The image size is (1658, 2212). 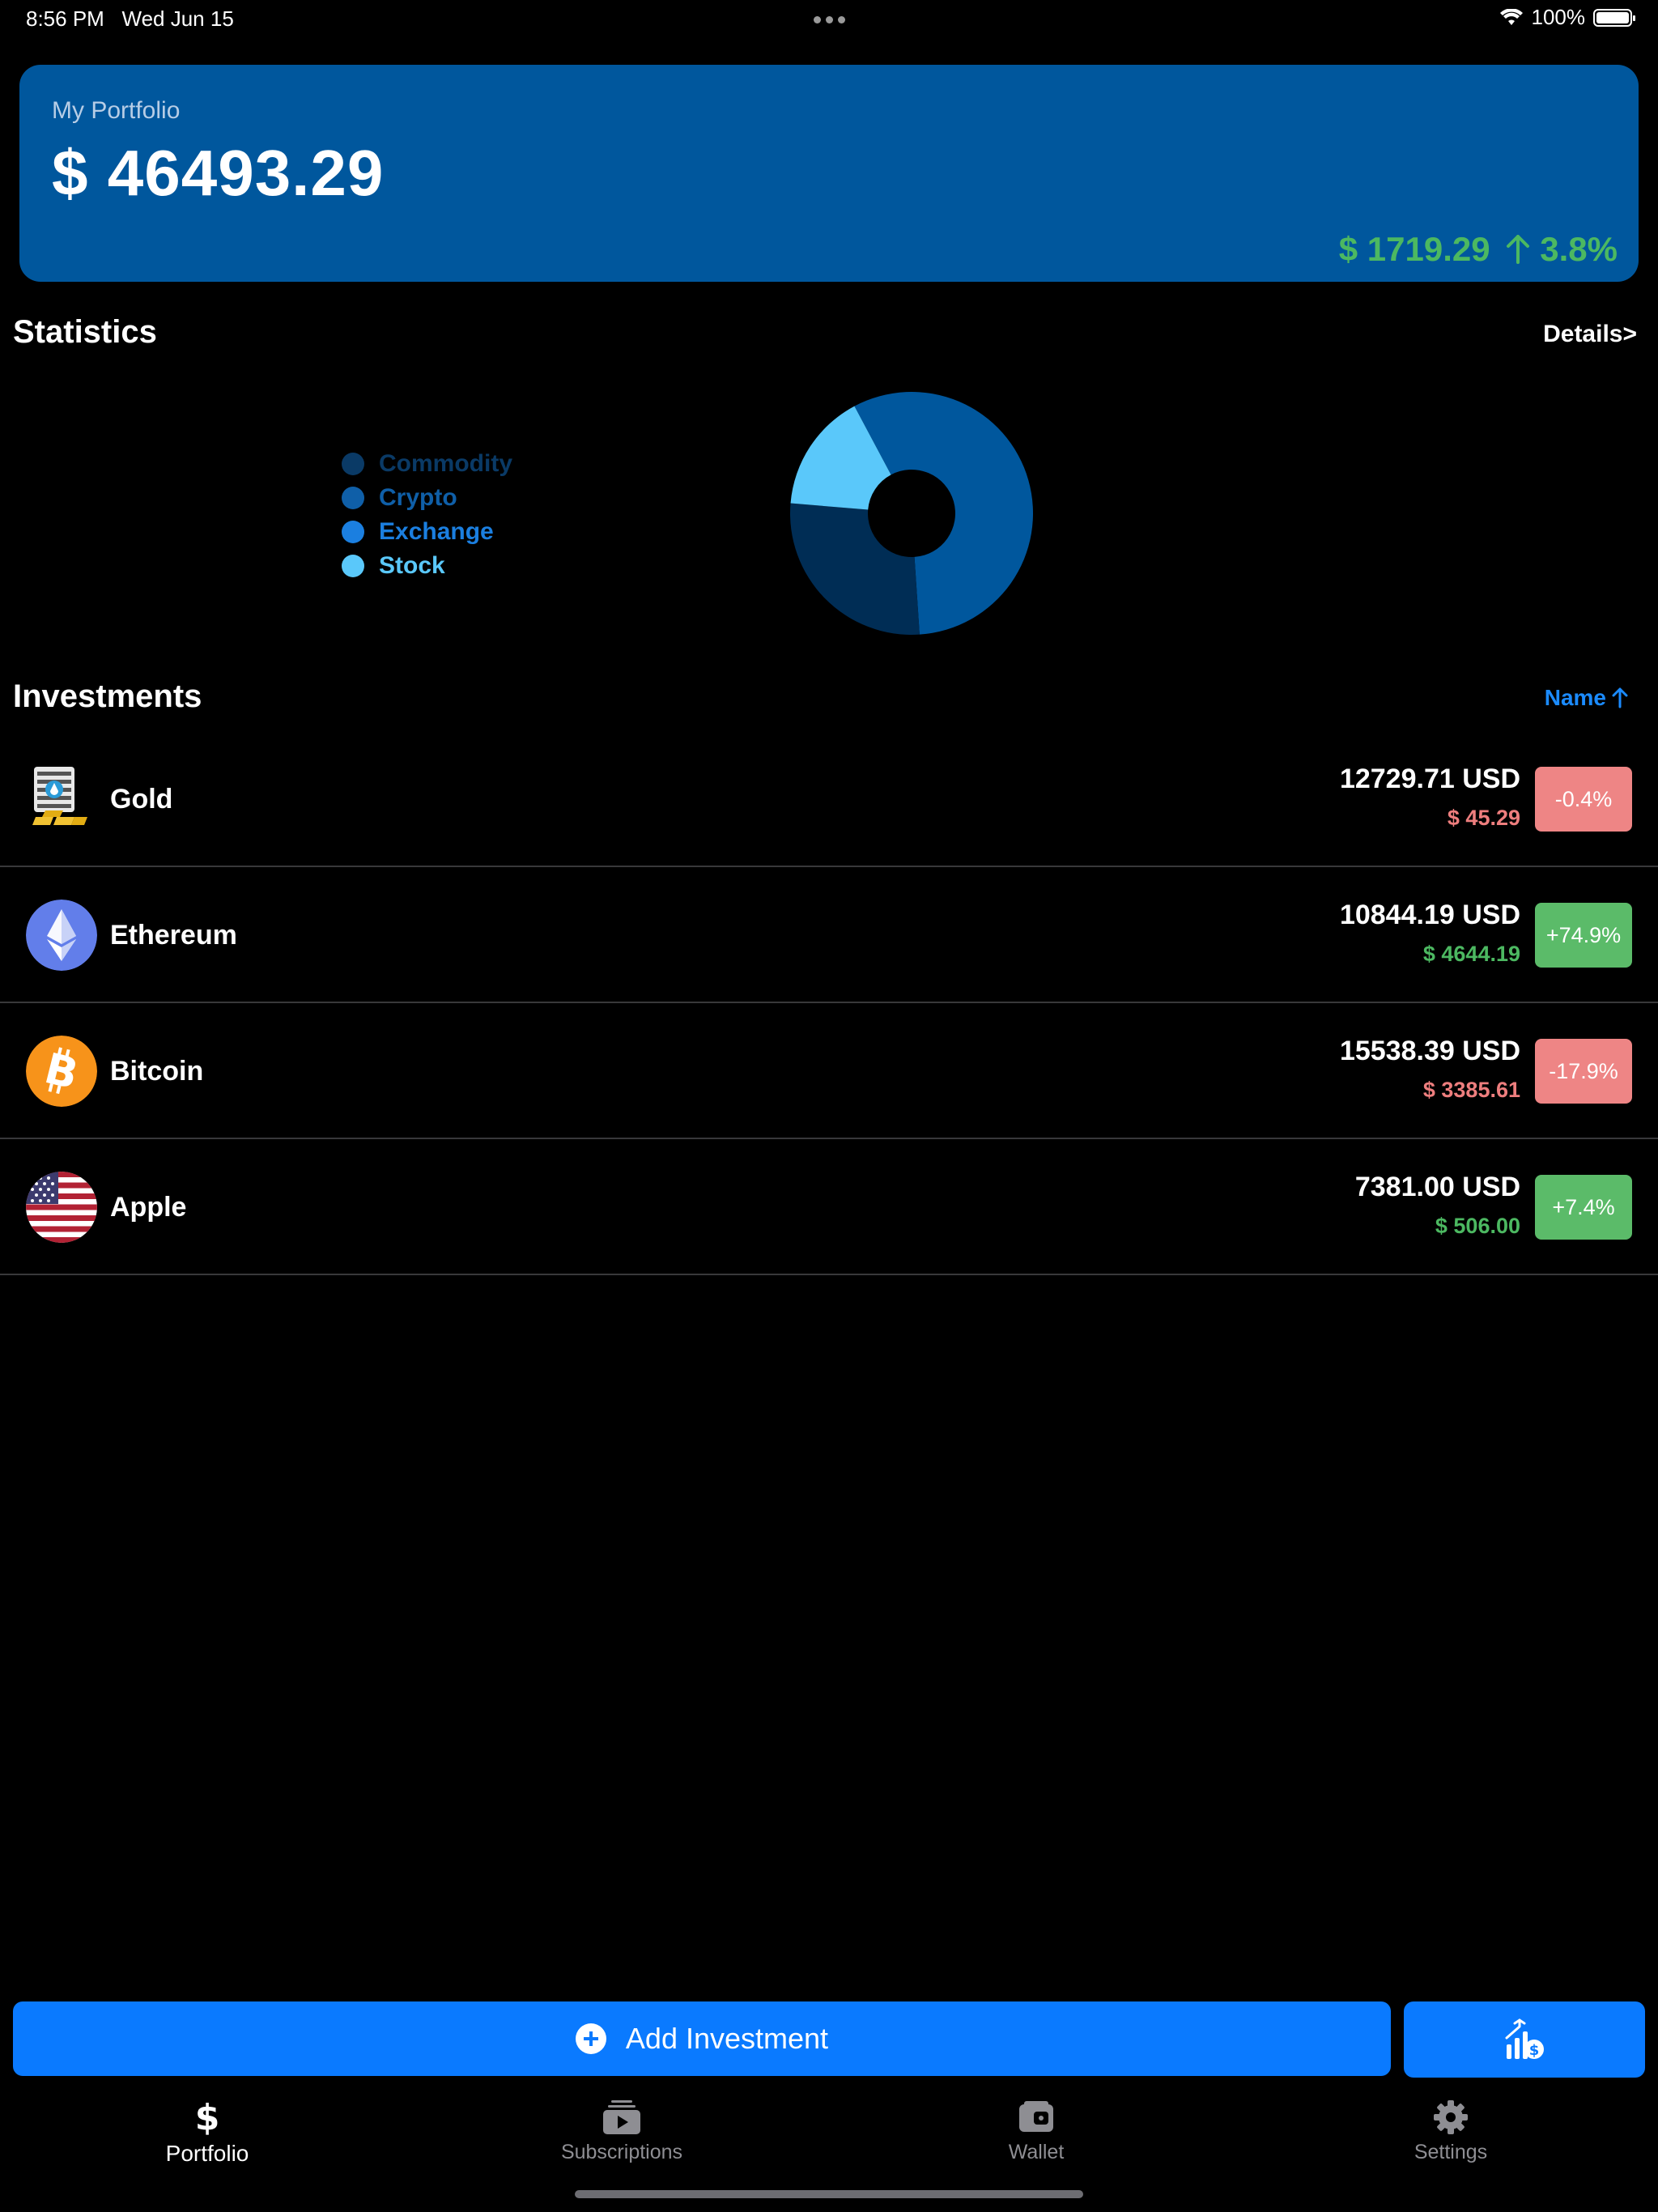 I want to click on investment-percent-badge: -0.4%, so click(x=1583, y=799).